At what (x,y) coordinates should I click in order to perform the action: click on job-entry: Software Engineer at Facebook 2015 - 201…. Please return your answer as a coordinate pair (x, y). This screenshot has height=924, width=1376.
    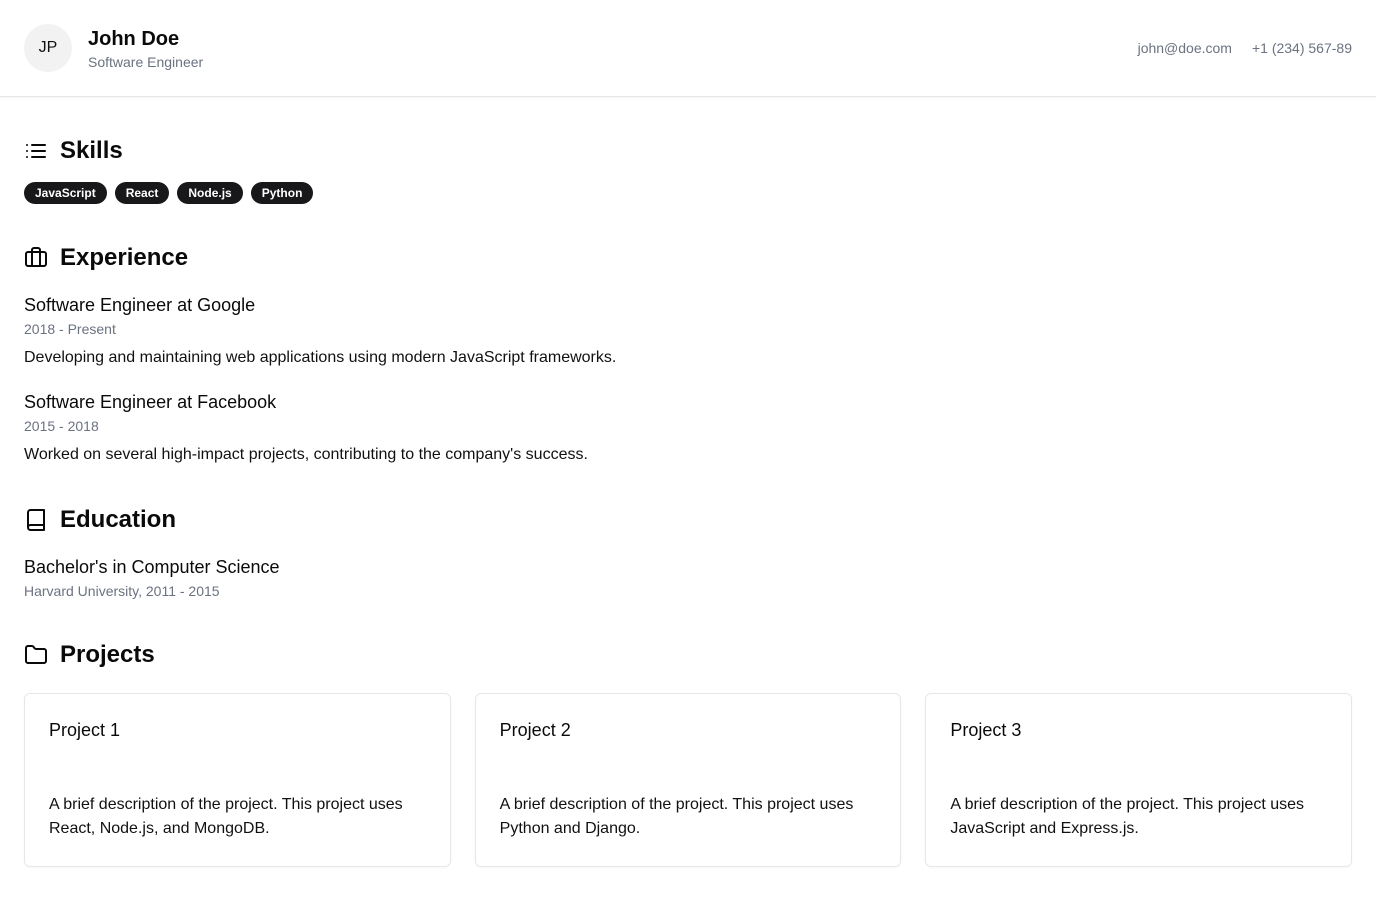
    Looking at the image, I should click on (688, 427).